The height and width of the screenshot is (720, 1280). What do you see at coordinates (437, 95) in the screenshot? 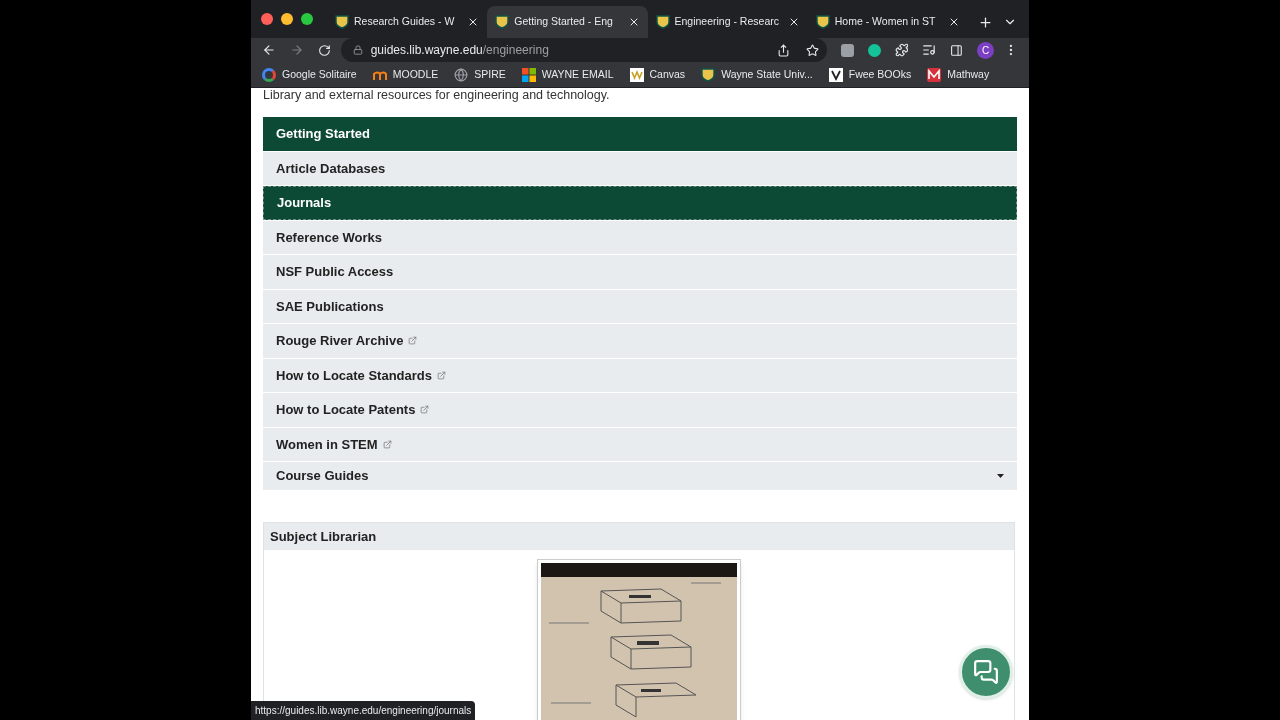
I see `intro-text: Library and external resources for engineering and technology.` at bounding box center [437, 95].